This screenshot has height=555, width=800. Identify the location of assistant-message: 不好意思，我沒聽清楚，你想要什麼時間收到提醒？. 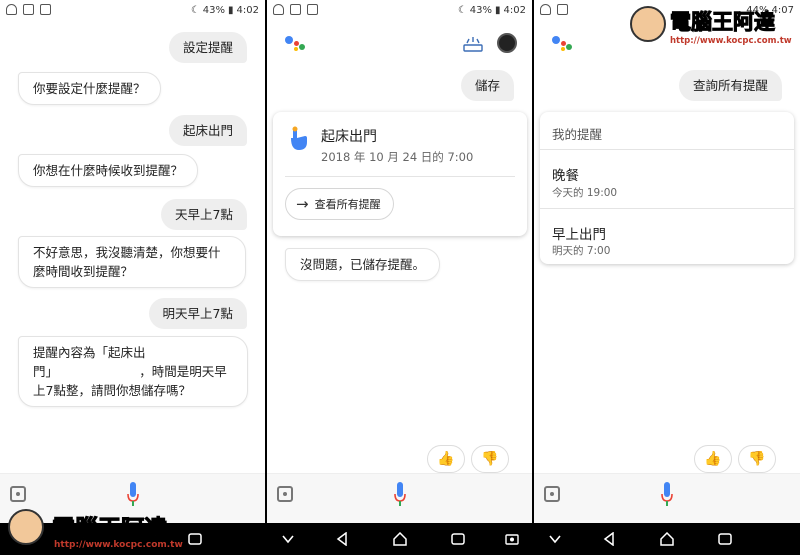
(132, 262).